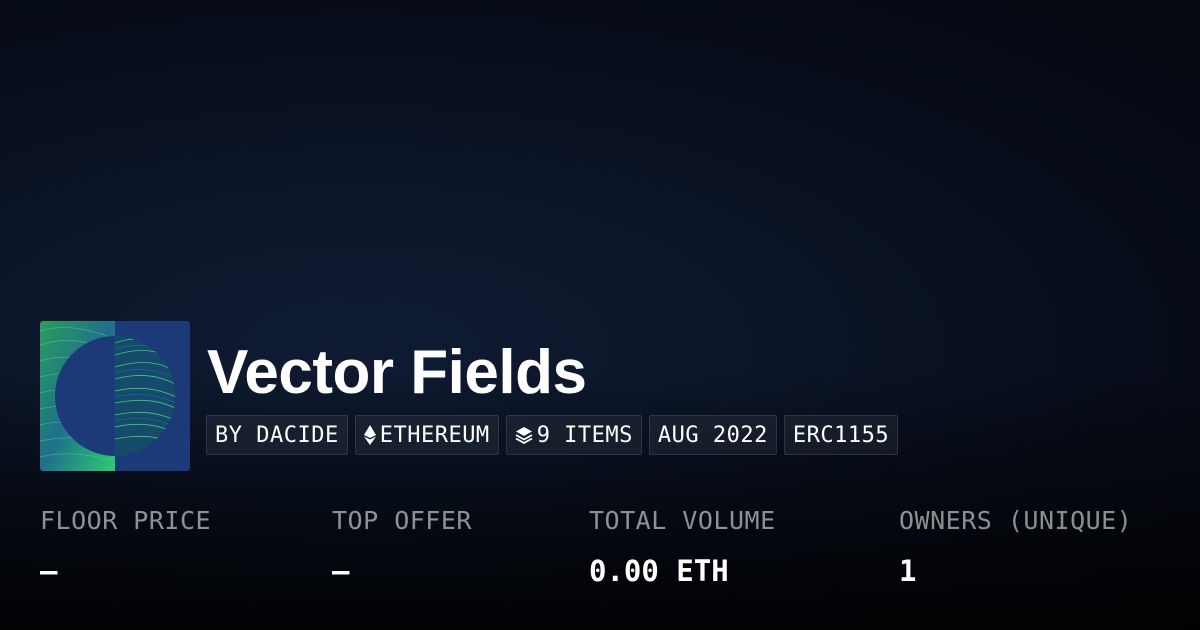 The height and width of the screenshot is (630, 1200). I want to click on chain-label: ETHEREUM, so click(434, 435).